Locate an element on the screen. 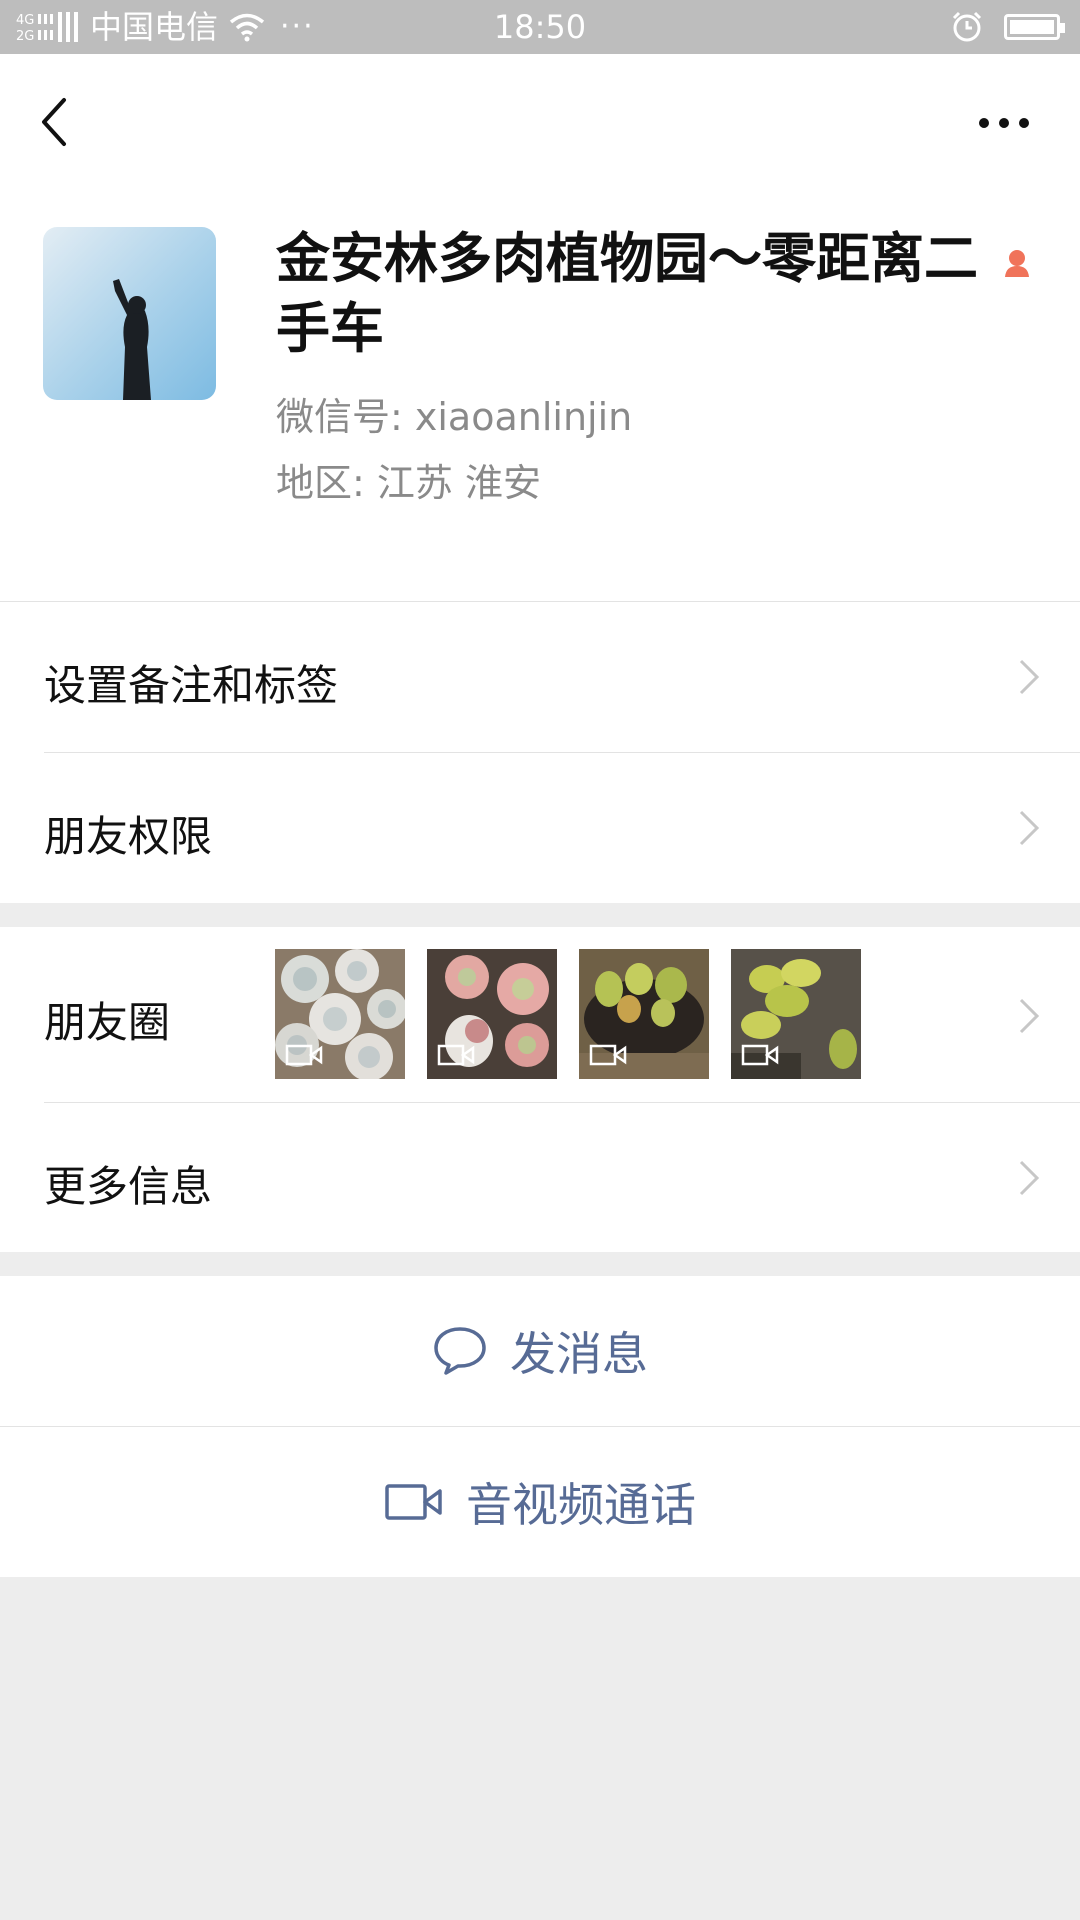  wechat-id: 微信号: xiaoanlinjin is located at coordinates (454, 417).